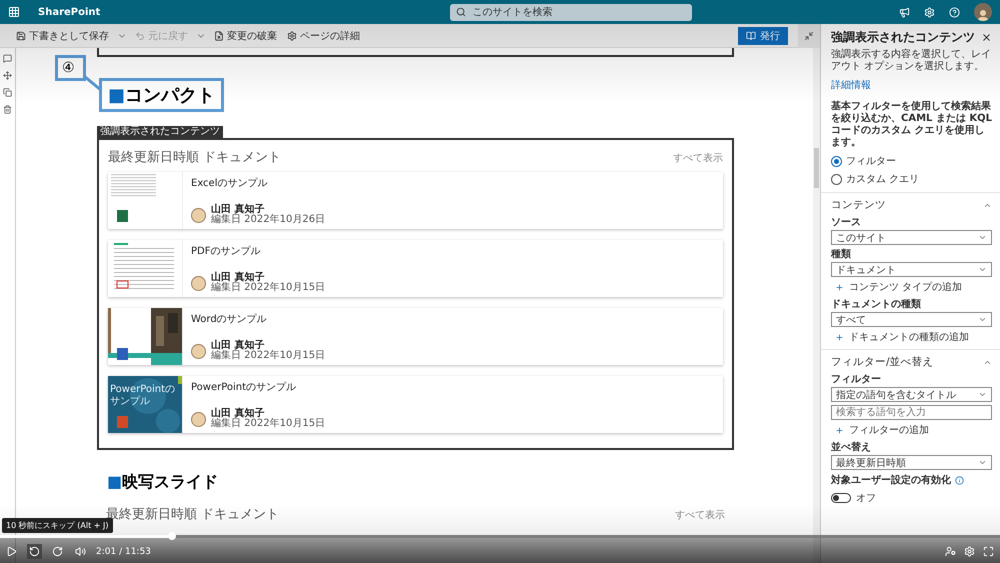 The width and height of the screenshot is (1000, 563). Describe the element at coordinates (856, 379) in the screenshot. I see `field-label: フィルター` at that location.